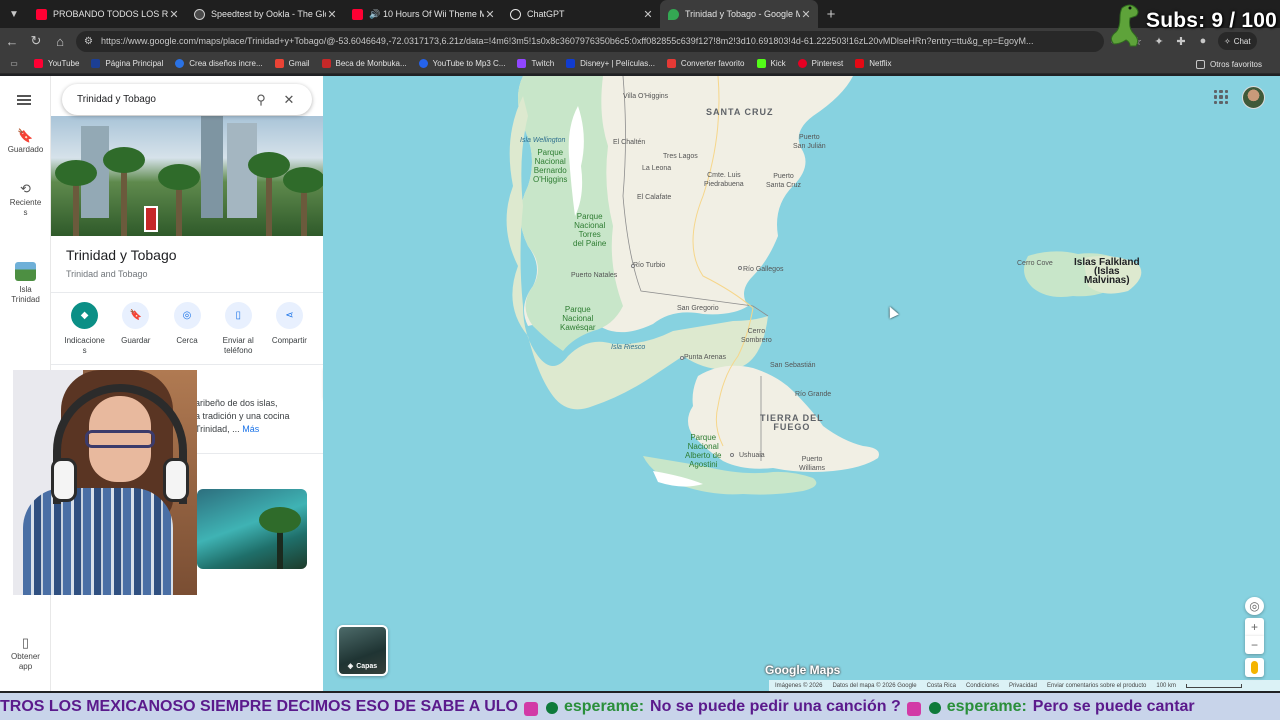 The width and height of the screenshot is (1280, 720). What do you see at coordinates (14, 14) in the screenshot?
I see `tab-list-chevron-icon: ▼` at bounding box center [14, 14].